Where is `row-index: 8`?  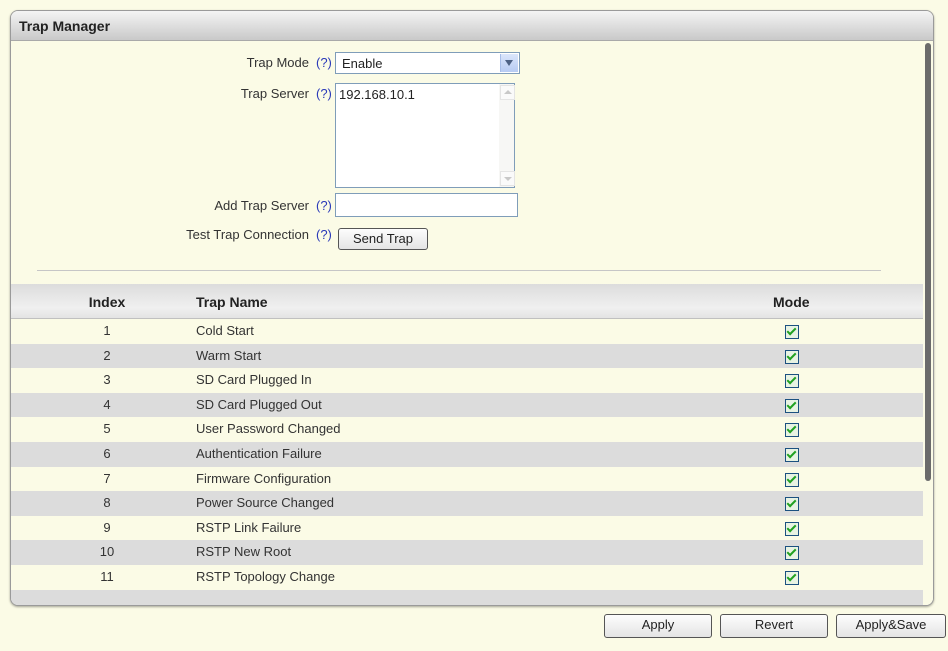
row-index: 8 is located at coordinates (107, 503).